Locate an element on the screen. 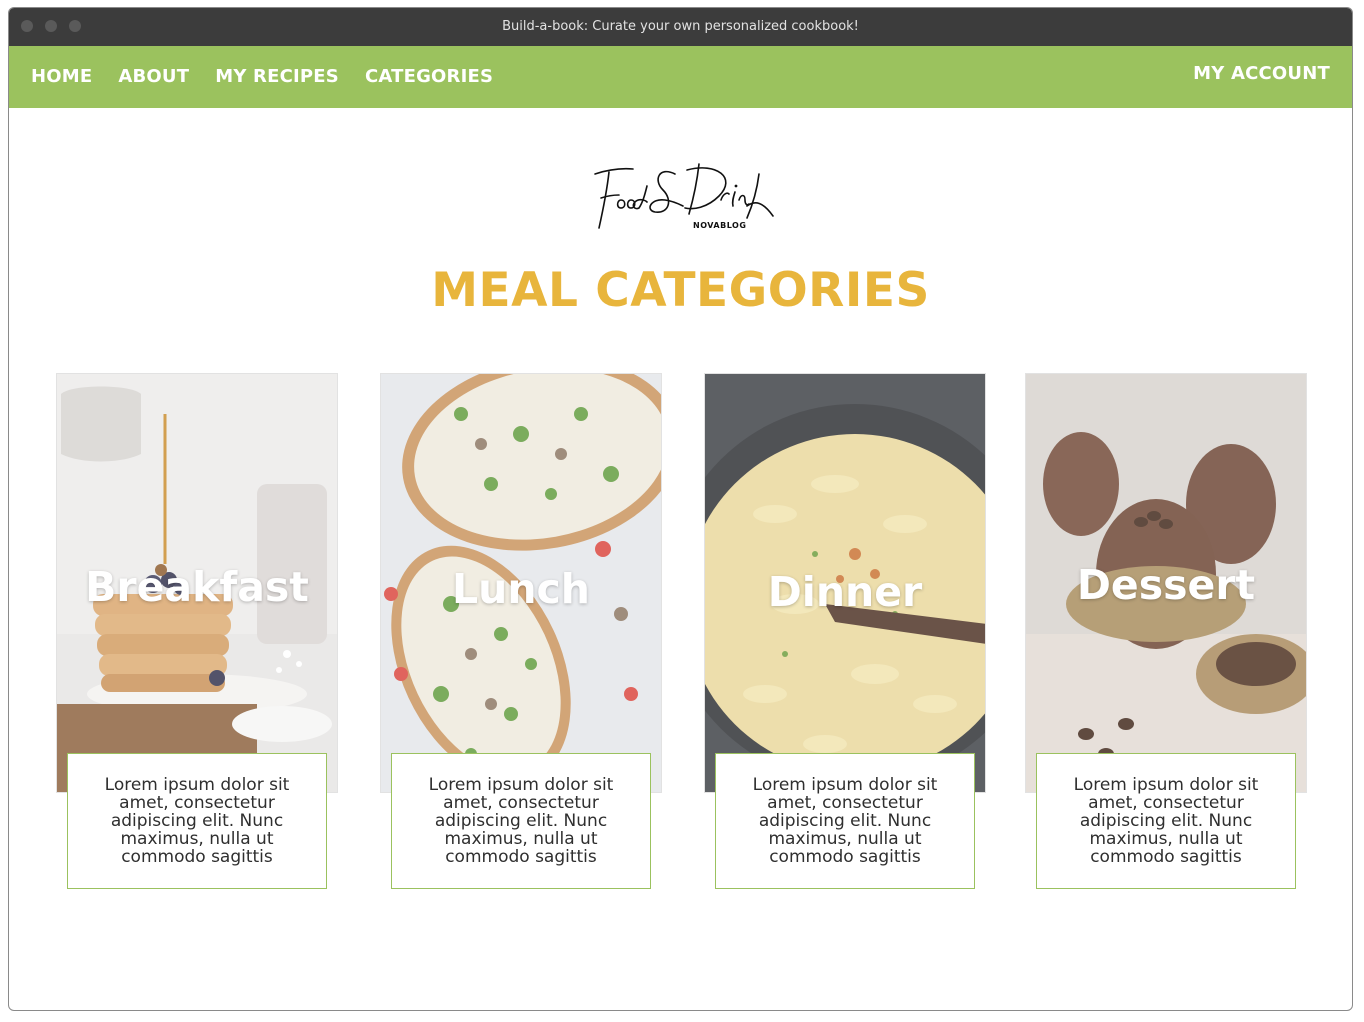 This screenshot has height=1022, width=1364. category-title: Dessert is located at coordinates (1166, 585).